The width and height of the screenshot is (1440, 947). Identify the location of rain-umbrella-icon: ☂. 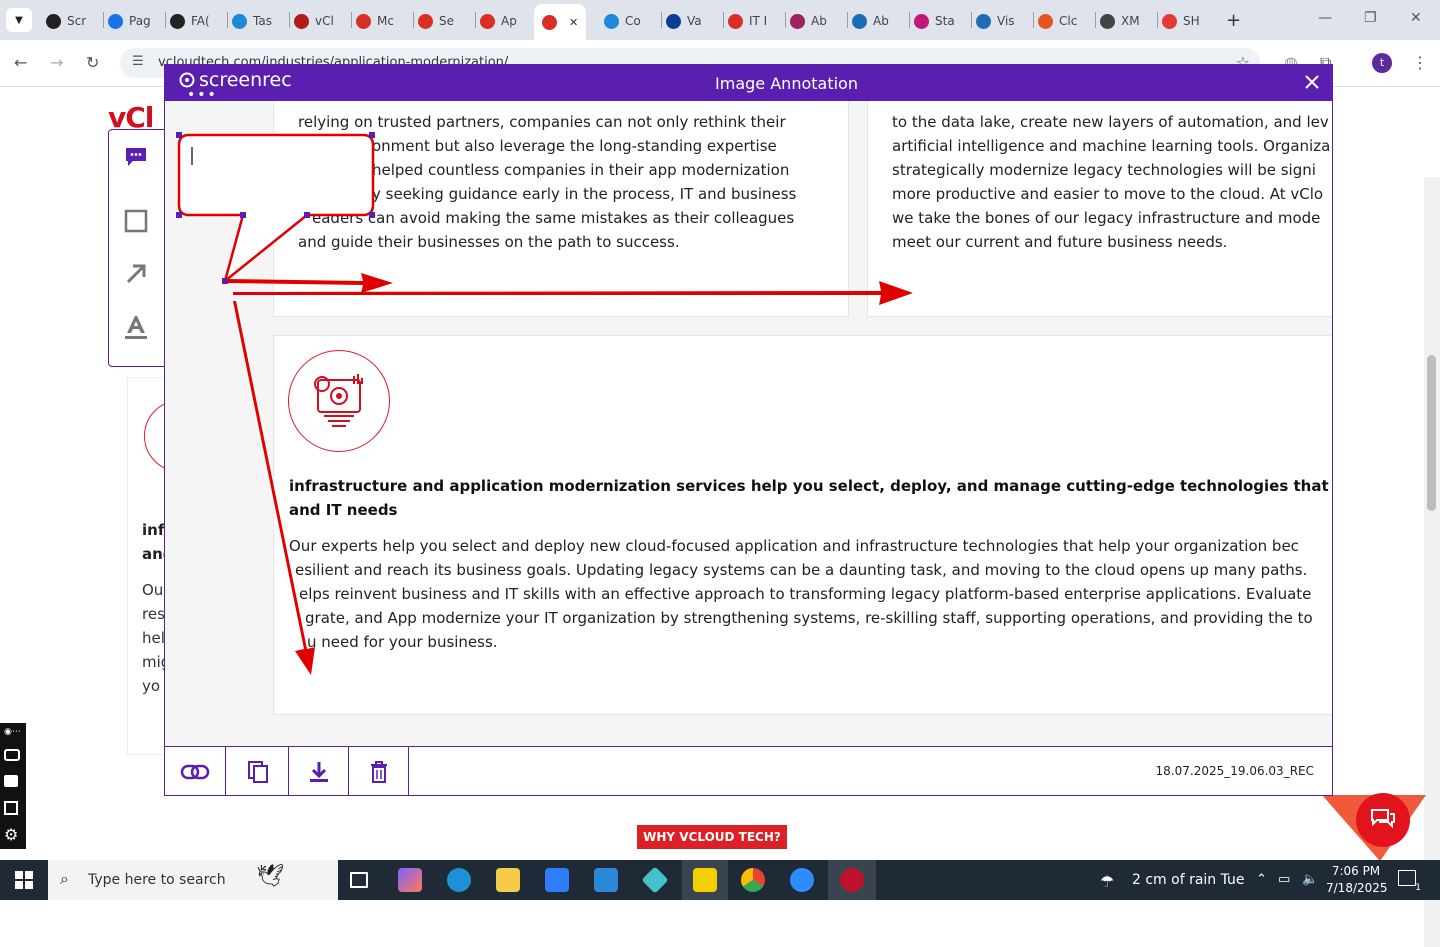
(1107, 881).